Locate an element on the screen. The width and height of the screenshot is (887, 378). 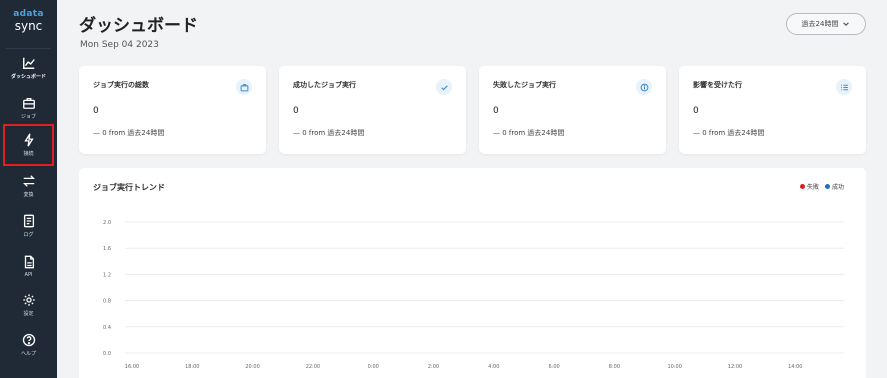
period-select-value: 過去24時間 is located at coordinates (820, 24).